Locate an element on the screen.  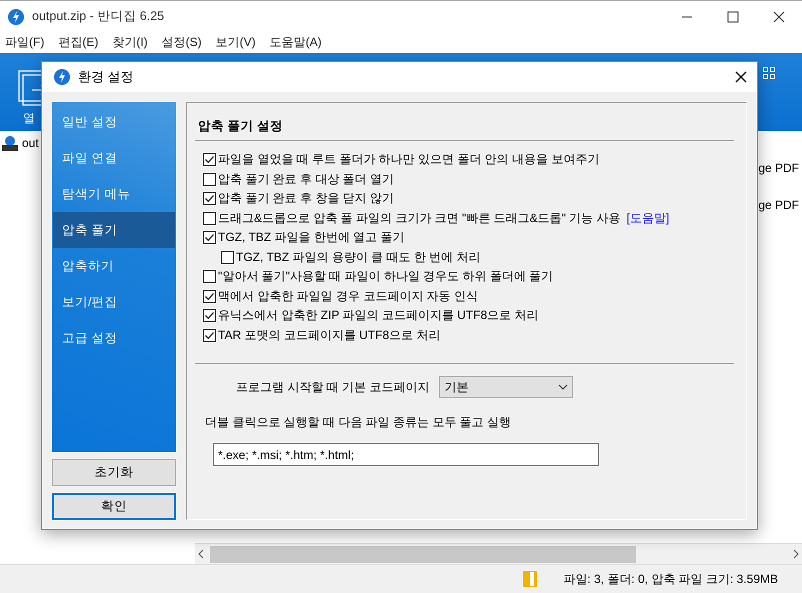
option-label: TAR 포맷의 코드페이지를 UTF8으로 처리 is located at coordinates (329, 335).